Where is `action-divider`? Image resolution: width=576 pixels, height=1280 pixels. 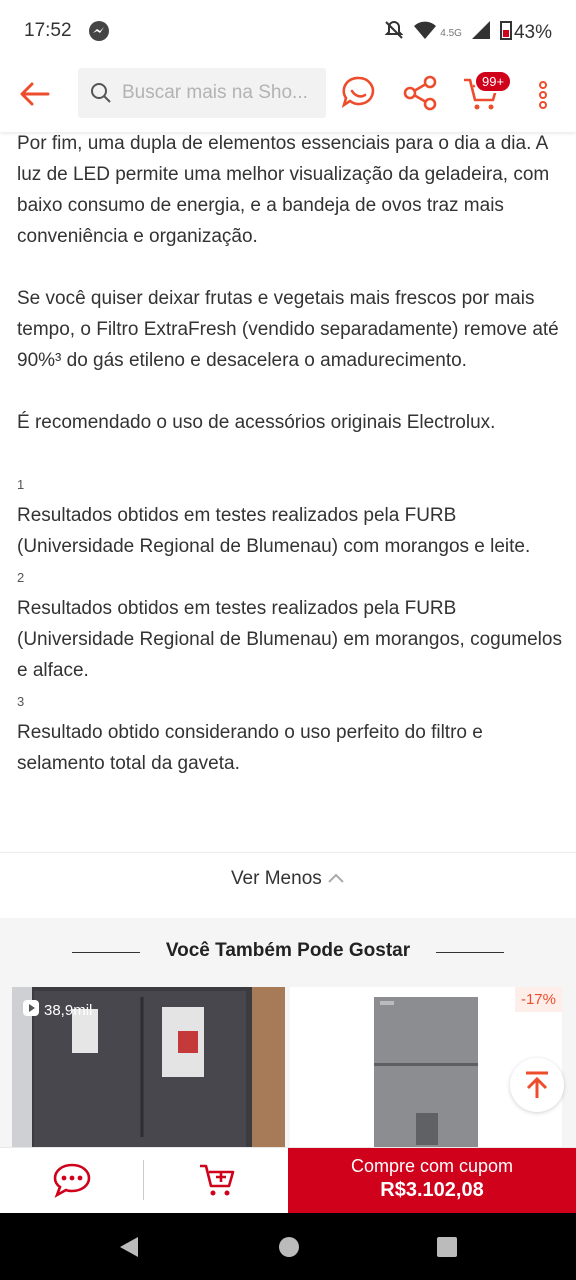
action-divider is located at coordinates (143, 1180).